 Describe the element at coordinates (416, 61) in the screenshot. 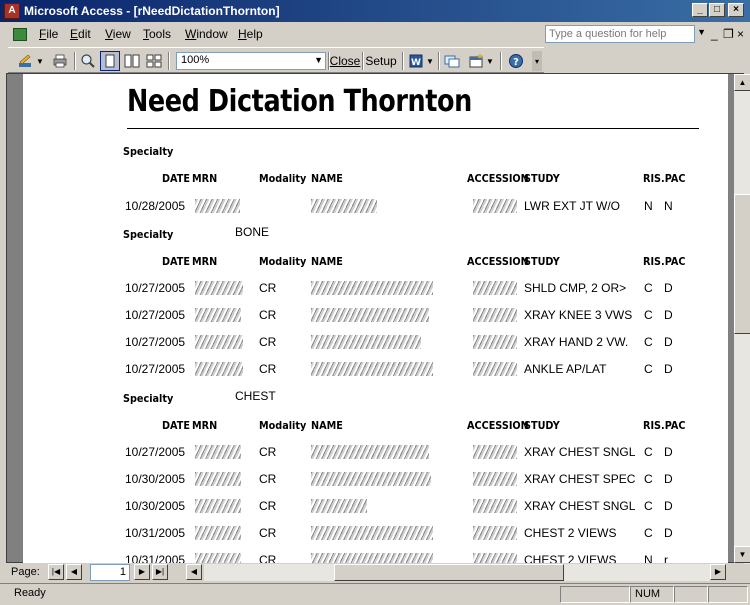

I see `office-links-word-icon: W` at that location.